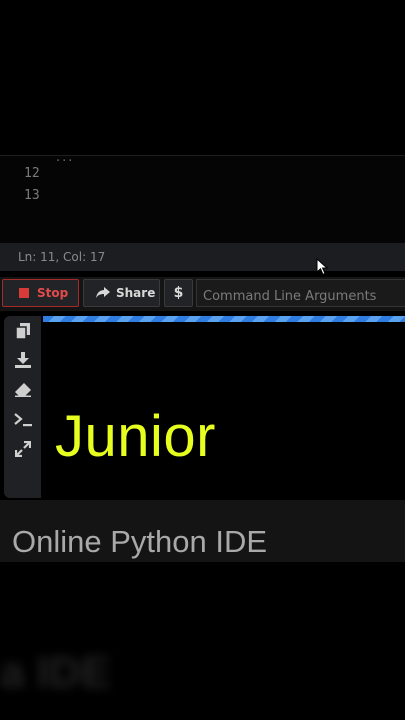 Image resolution: width=405 pixels, height=720 pixels. I want to click on output-sidebar, so click(22, 407).